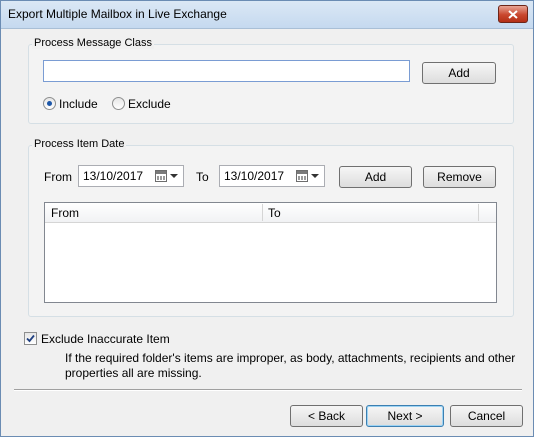 This screenshot has width=534, height=437. Describe the element at coordinates (105, 339) in the screenshot. I see `exclude-inaccurate-label: Exclude Inaccurate Item` at that location.